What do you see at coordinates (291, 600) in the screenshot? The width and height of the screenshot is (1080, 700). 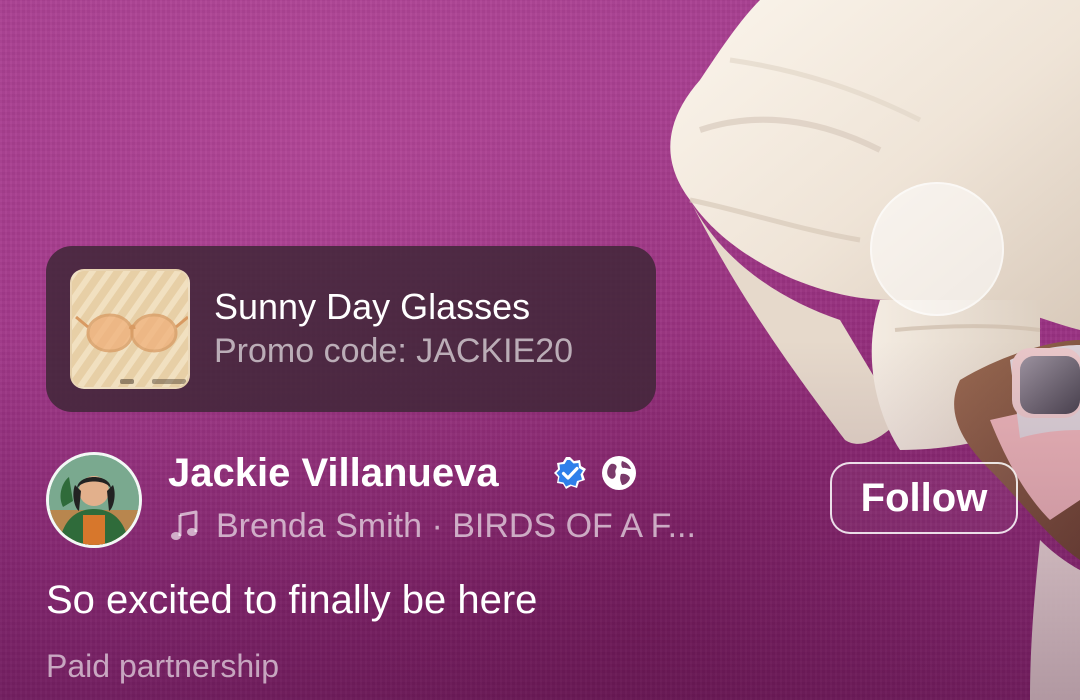 I see `post-caption: So excited to finally be here` at bounding box center [291, 600].